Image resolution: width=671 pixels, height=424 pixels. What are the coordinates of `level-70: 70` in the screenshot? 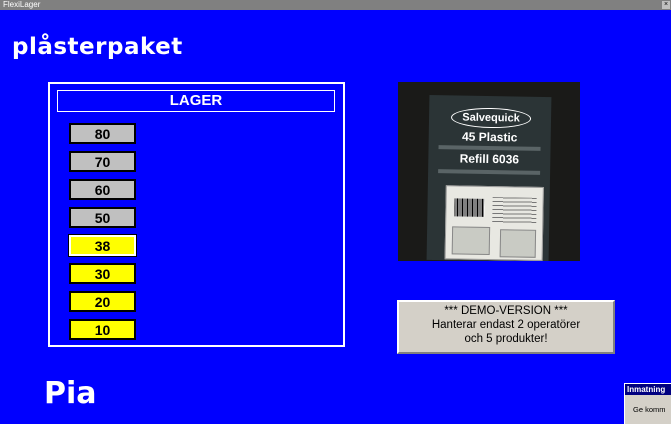 It's located at (102, 161).